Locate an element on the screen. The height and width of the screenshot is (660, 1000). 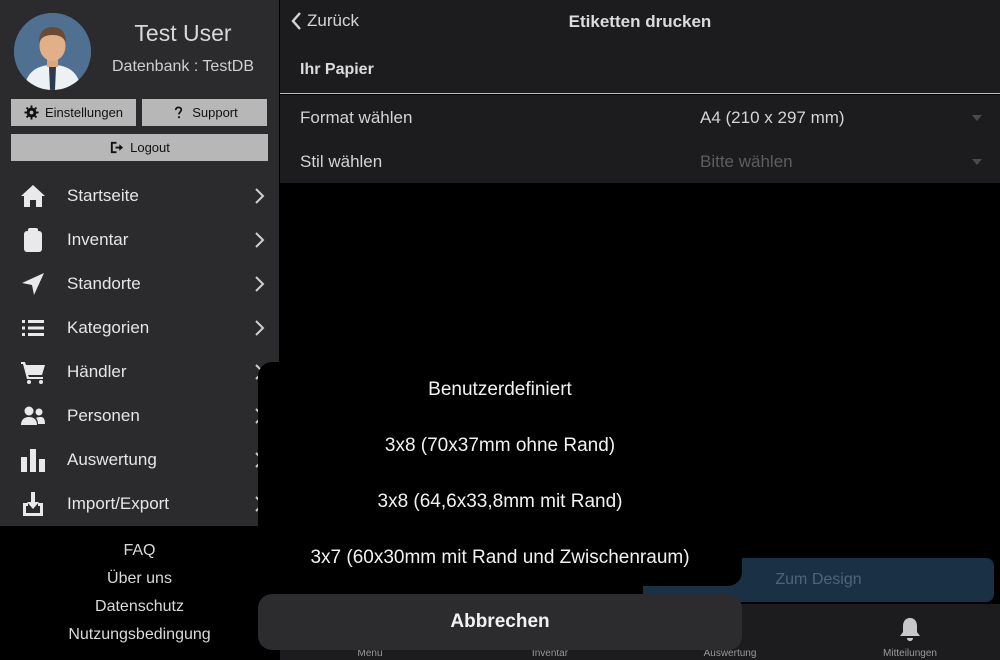
style-select: Stil wählen Bitte wählen is located at coordinates (640, 161).